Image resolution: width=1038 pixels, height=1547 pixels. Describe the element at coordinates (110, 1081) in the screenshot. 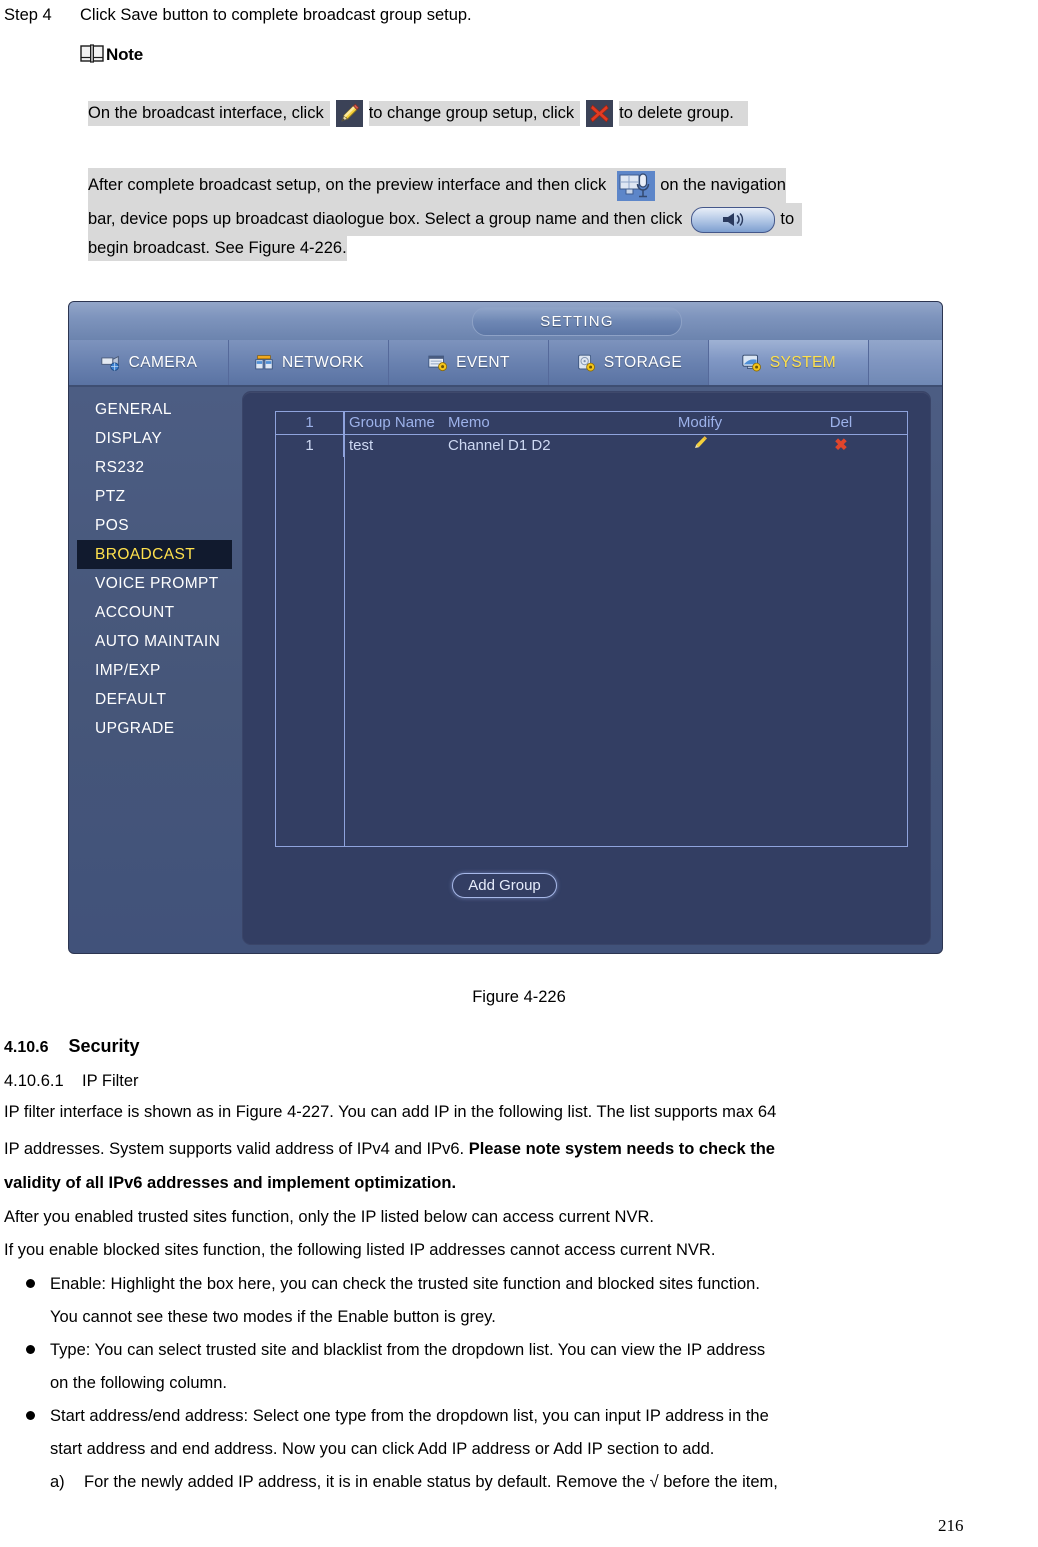

I see `subsection-title: IP Filter` at that location.